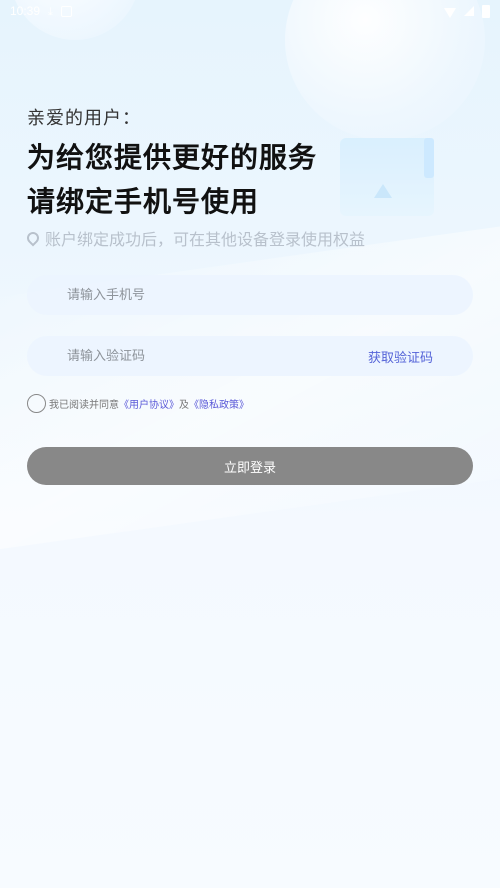 The image size is (500, 888). What do you see at coordinates (184, 405) in the screenshot?
I see `agreement-and: 及` at bounding box center [184, 405].